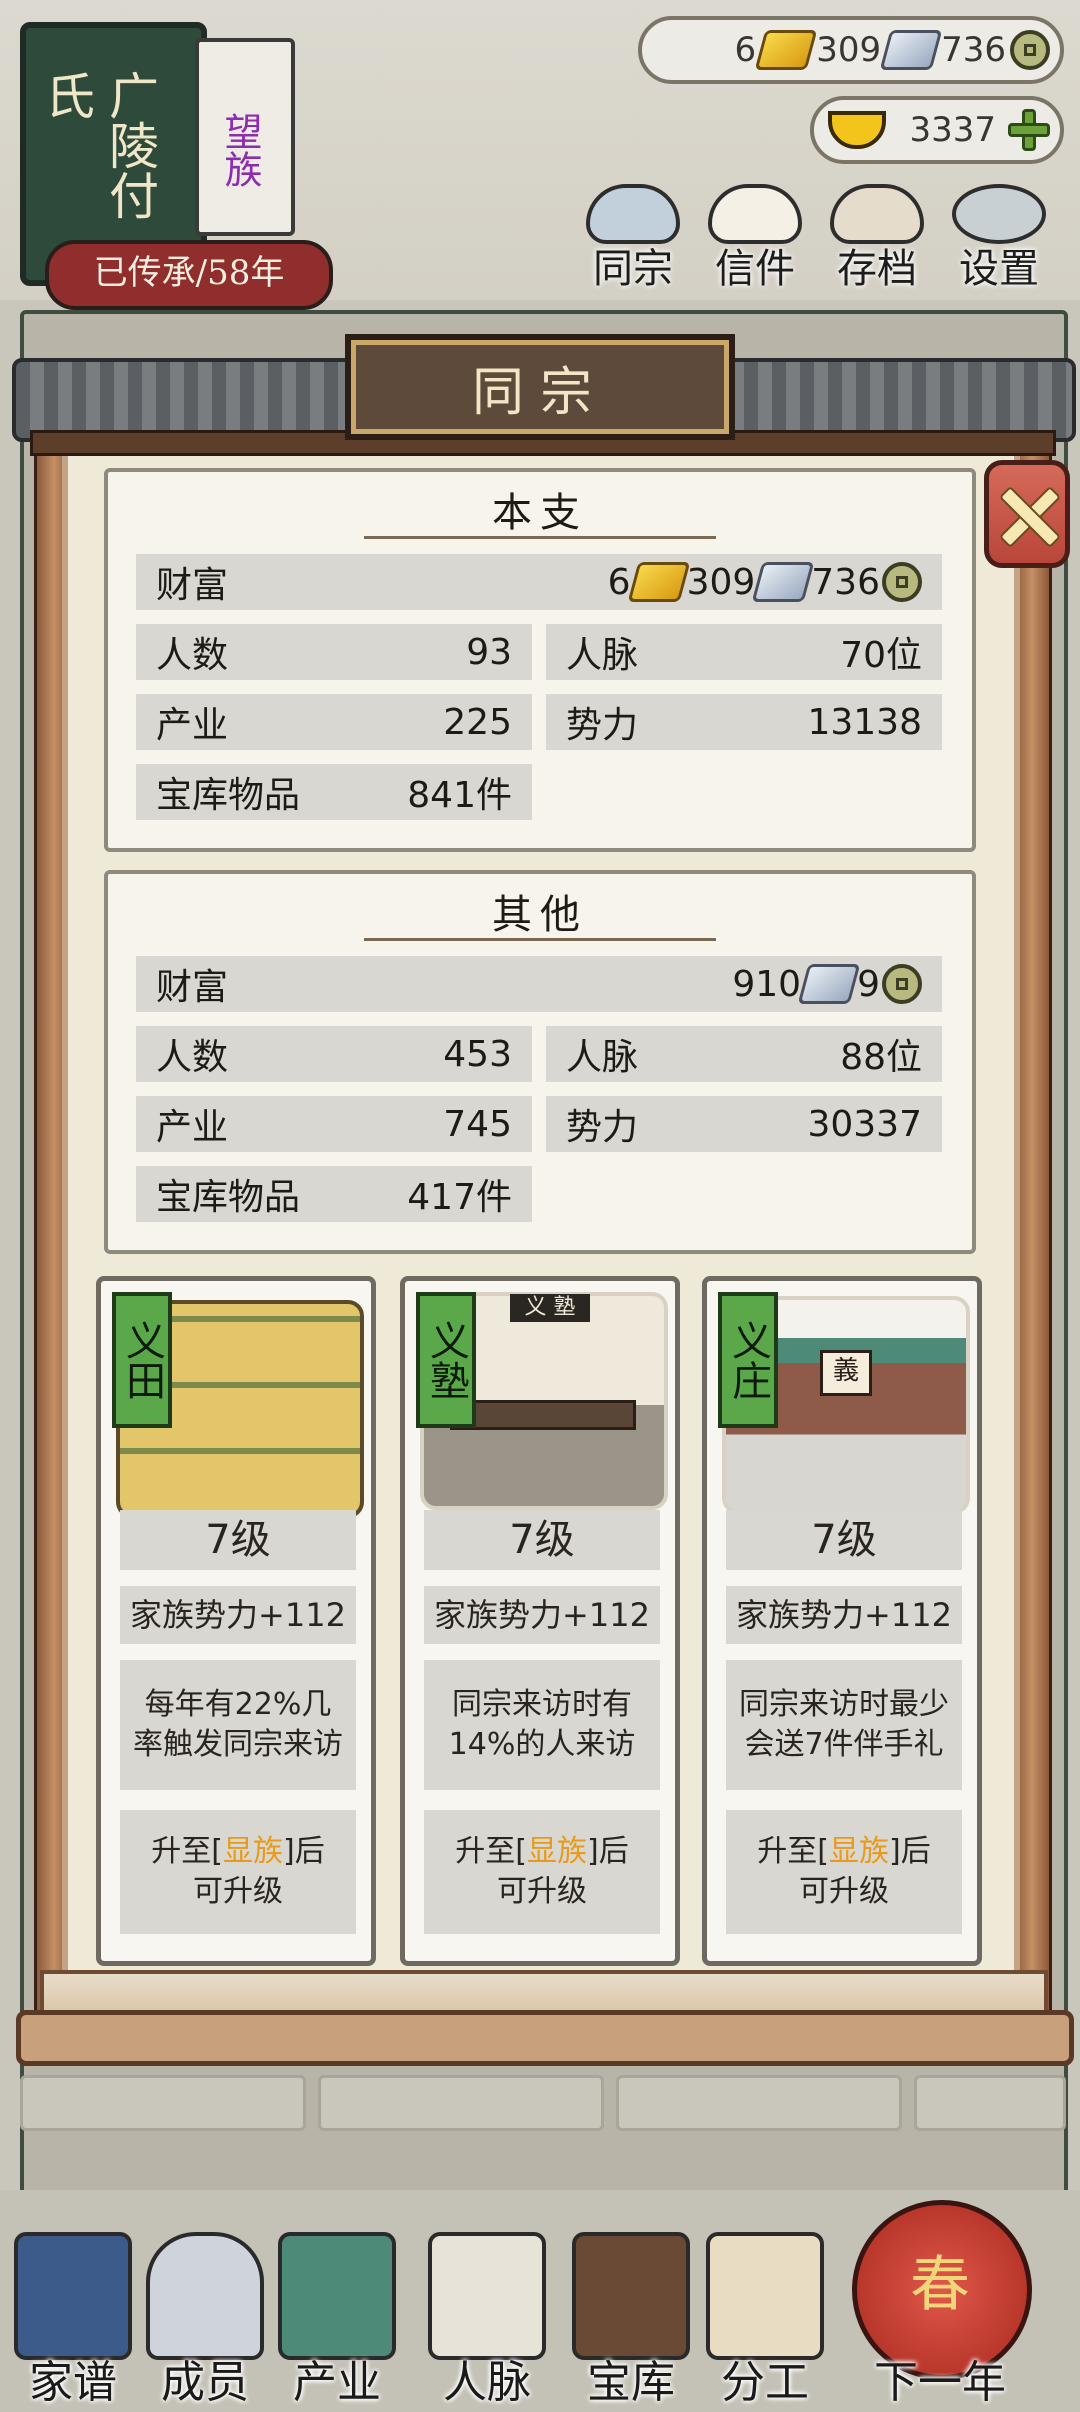 The height and width of the screenshot is (2412, 1080). I want to click on nav-treasury-button: 宝库, so click(631, 2315).